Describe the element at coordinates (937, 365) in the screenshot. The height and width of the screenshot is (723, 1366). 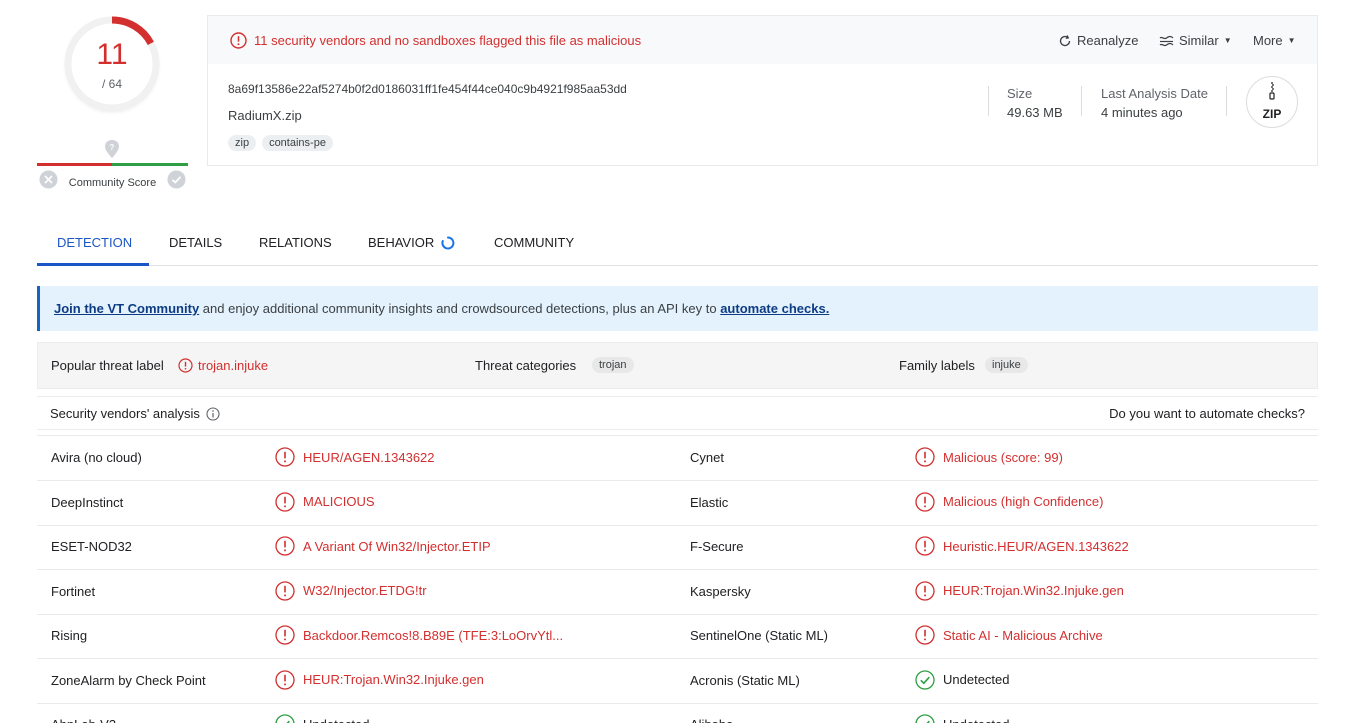
I see `family-labels-label: Family labels` at that location.